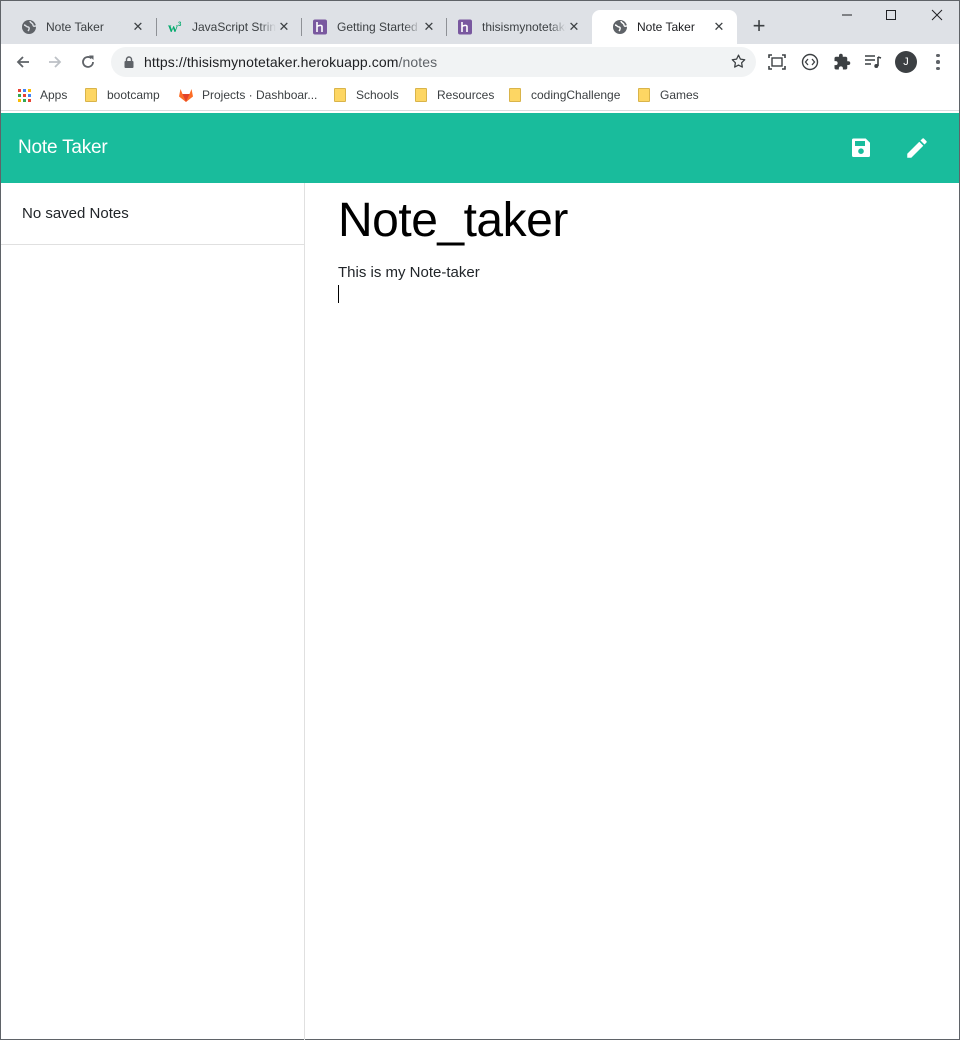 The height and width of the screenshot is (1040, 960). What do you see at coordinates (810, 62) in the screenshot?
I see `code-extension-icon` at bounding box center [810, 62].